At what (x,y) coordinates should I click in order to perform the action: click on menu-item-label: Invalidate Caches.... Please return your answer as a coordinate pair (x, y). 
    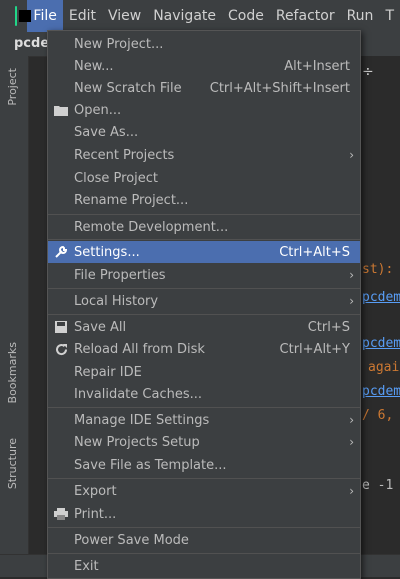
    Looking at the image, I should click on (138, 394).